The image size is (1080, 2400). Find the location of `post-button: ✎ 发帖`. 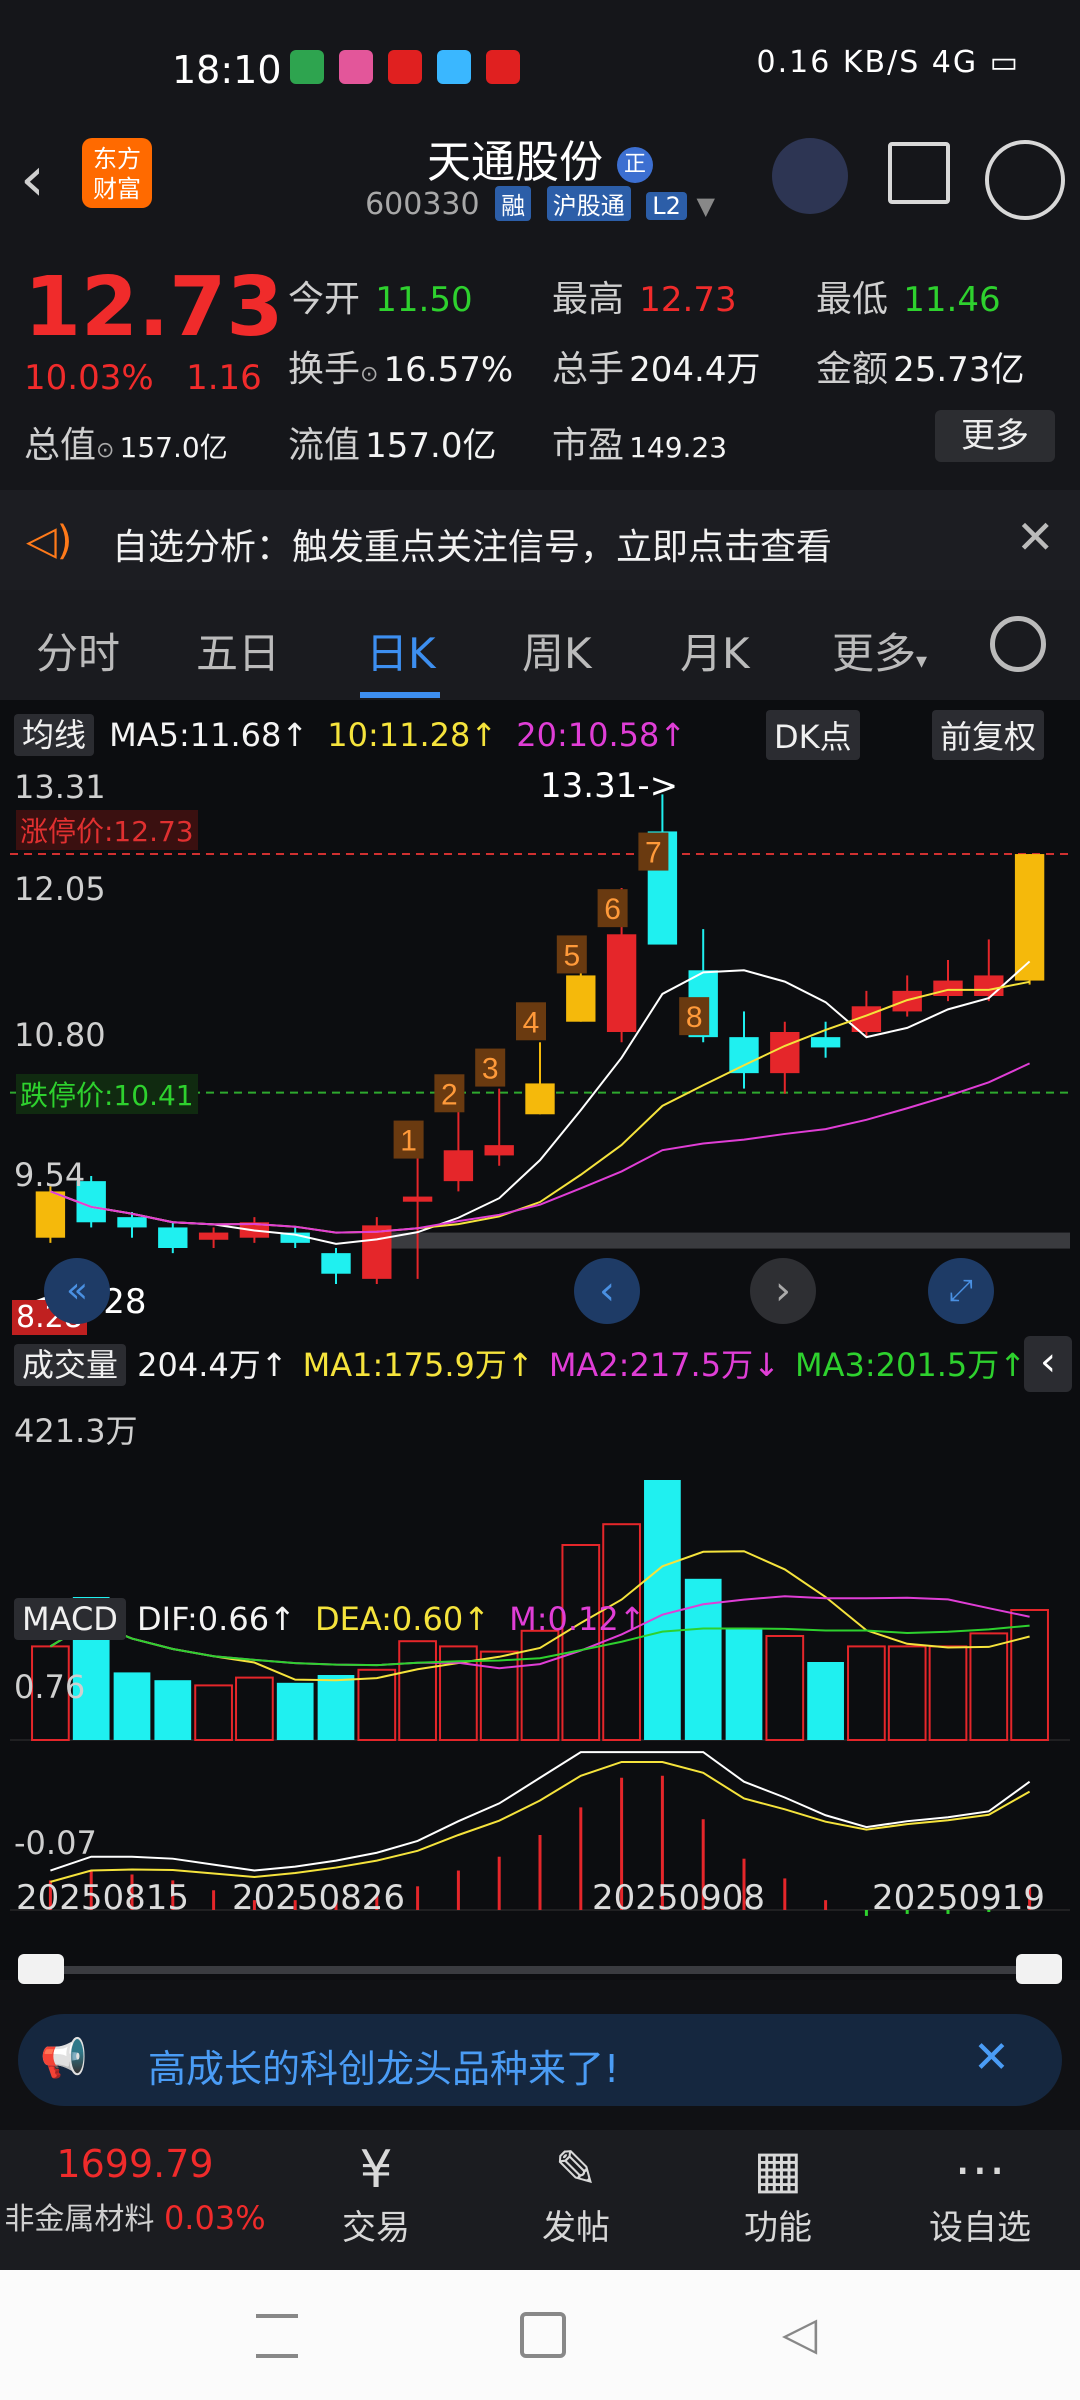

post-button: ✎ 发帖 is located at coordinates (576, 2194).